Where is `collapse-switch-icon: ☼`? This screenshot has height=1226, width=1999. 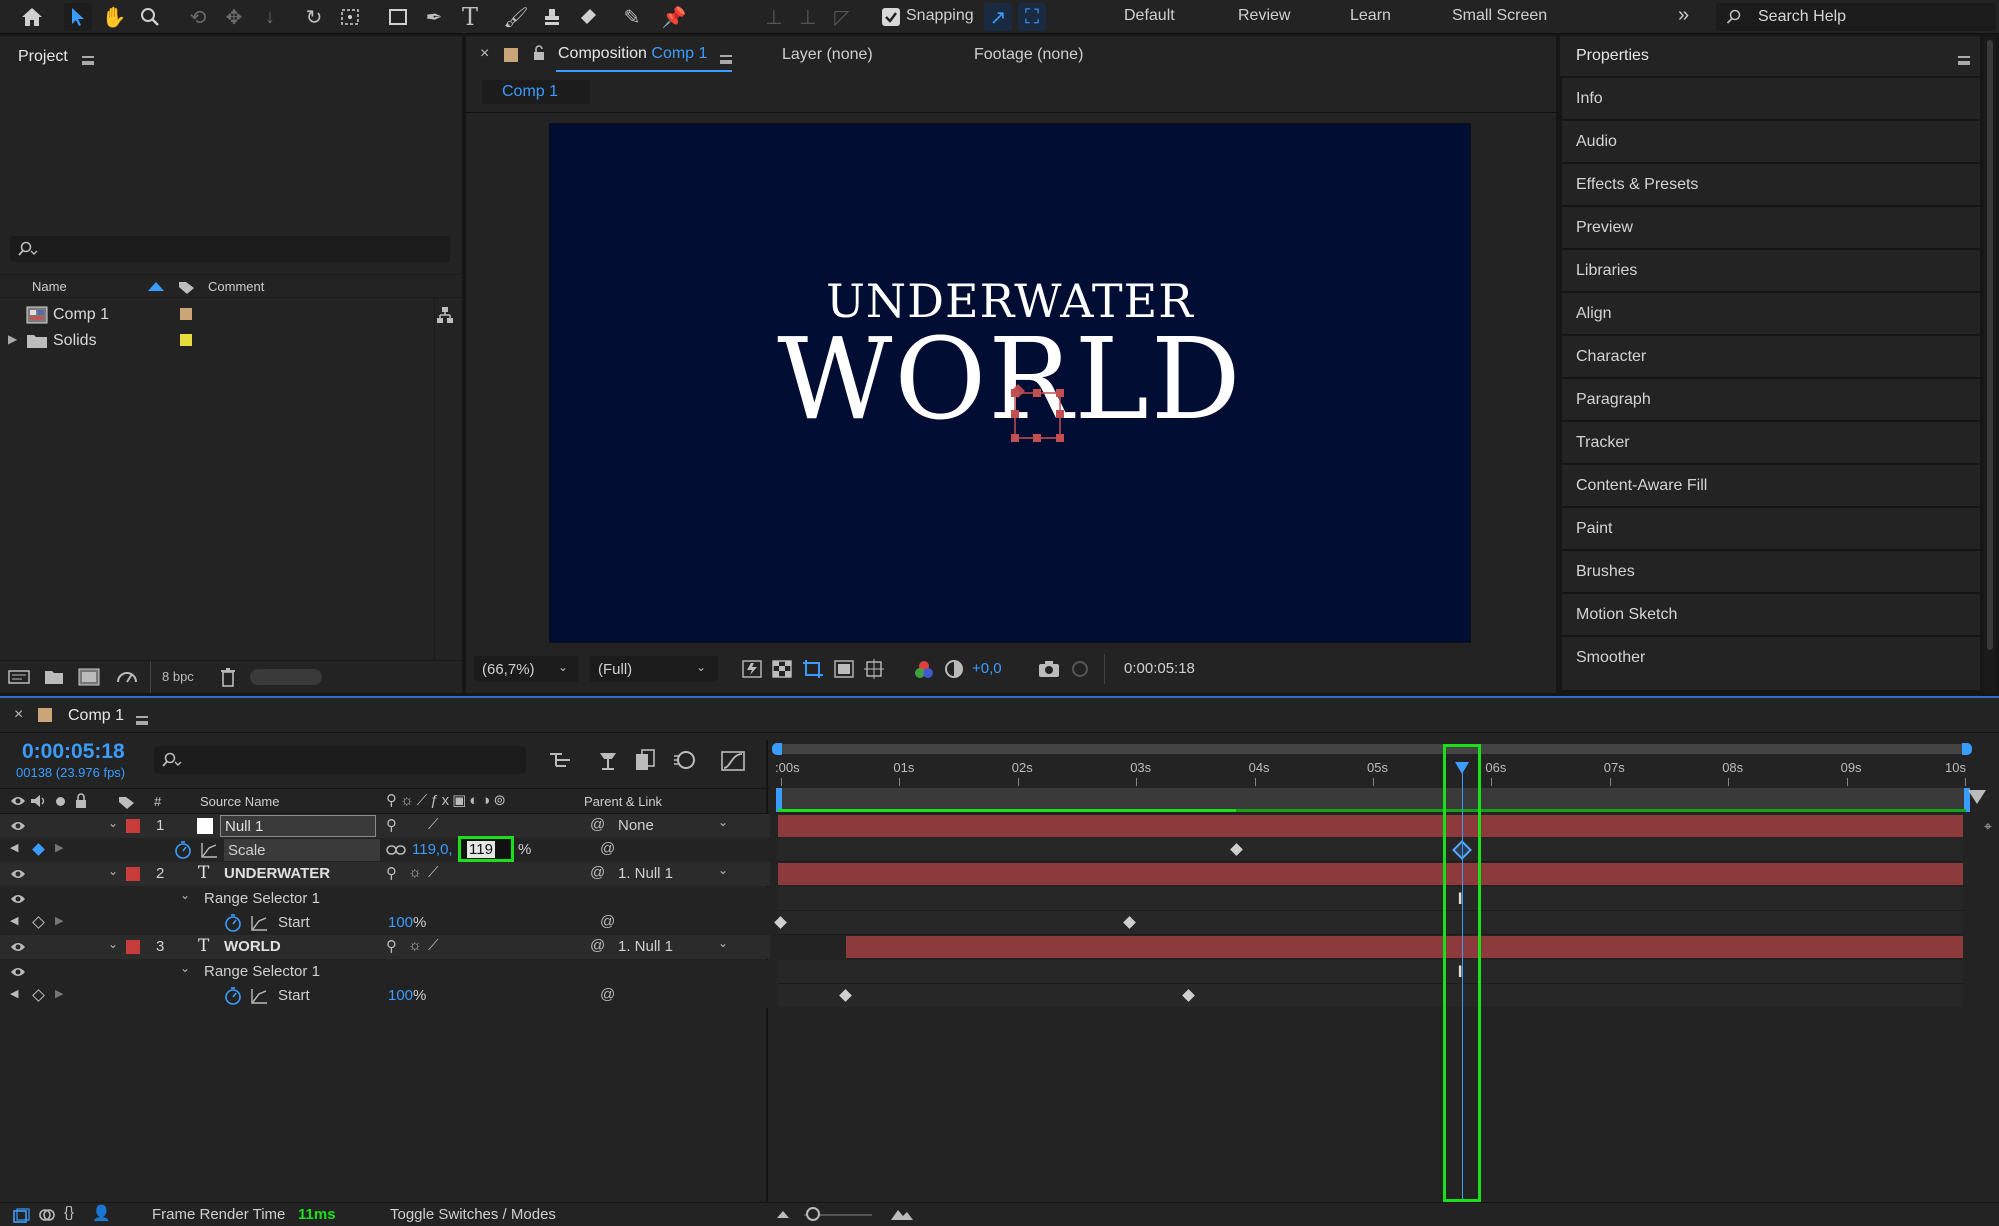 collapse-switch-icon: ☼ is located at coordinates (415, 945).